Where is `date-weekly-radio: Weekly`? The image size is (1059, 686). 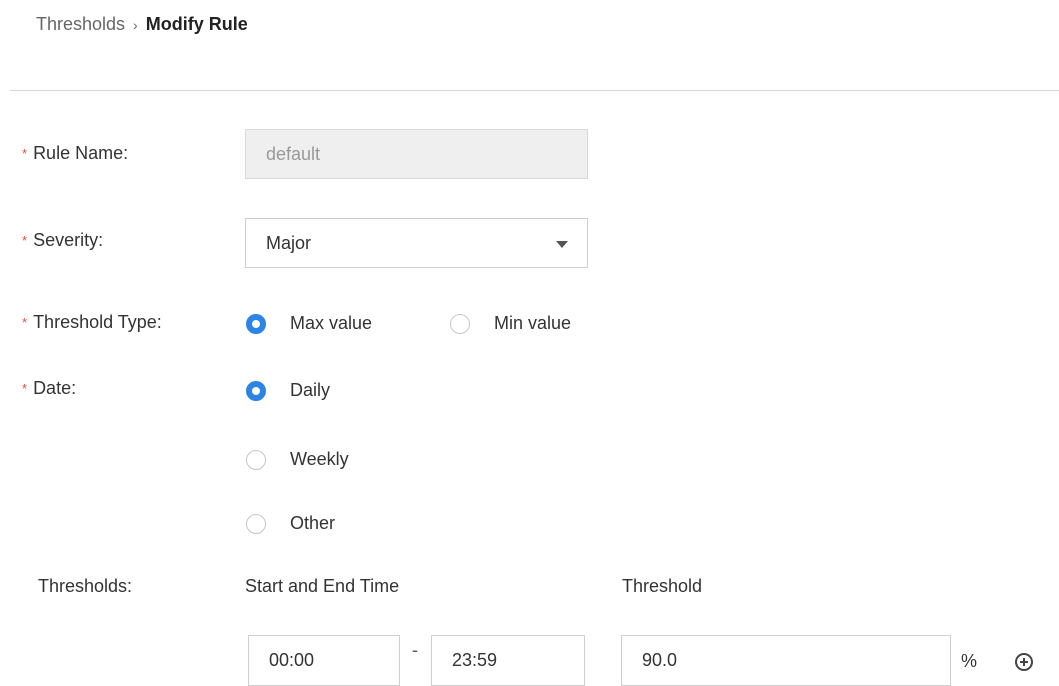
date-weekly-radio: Weekly is located at coordinates (297, 459).